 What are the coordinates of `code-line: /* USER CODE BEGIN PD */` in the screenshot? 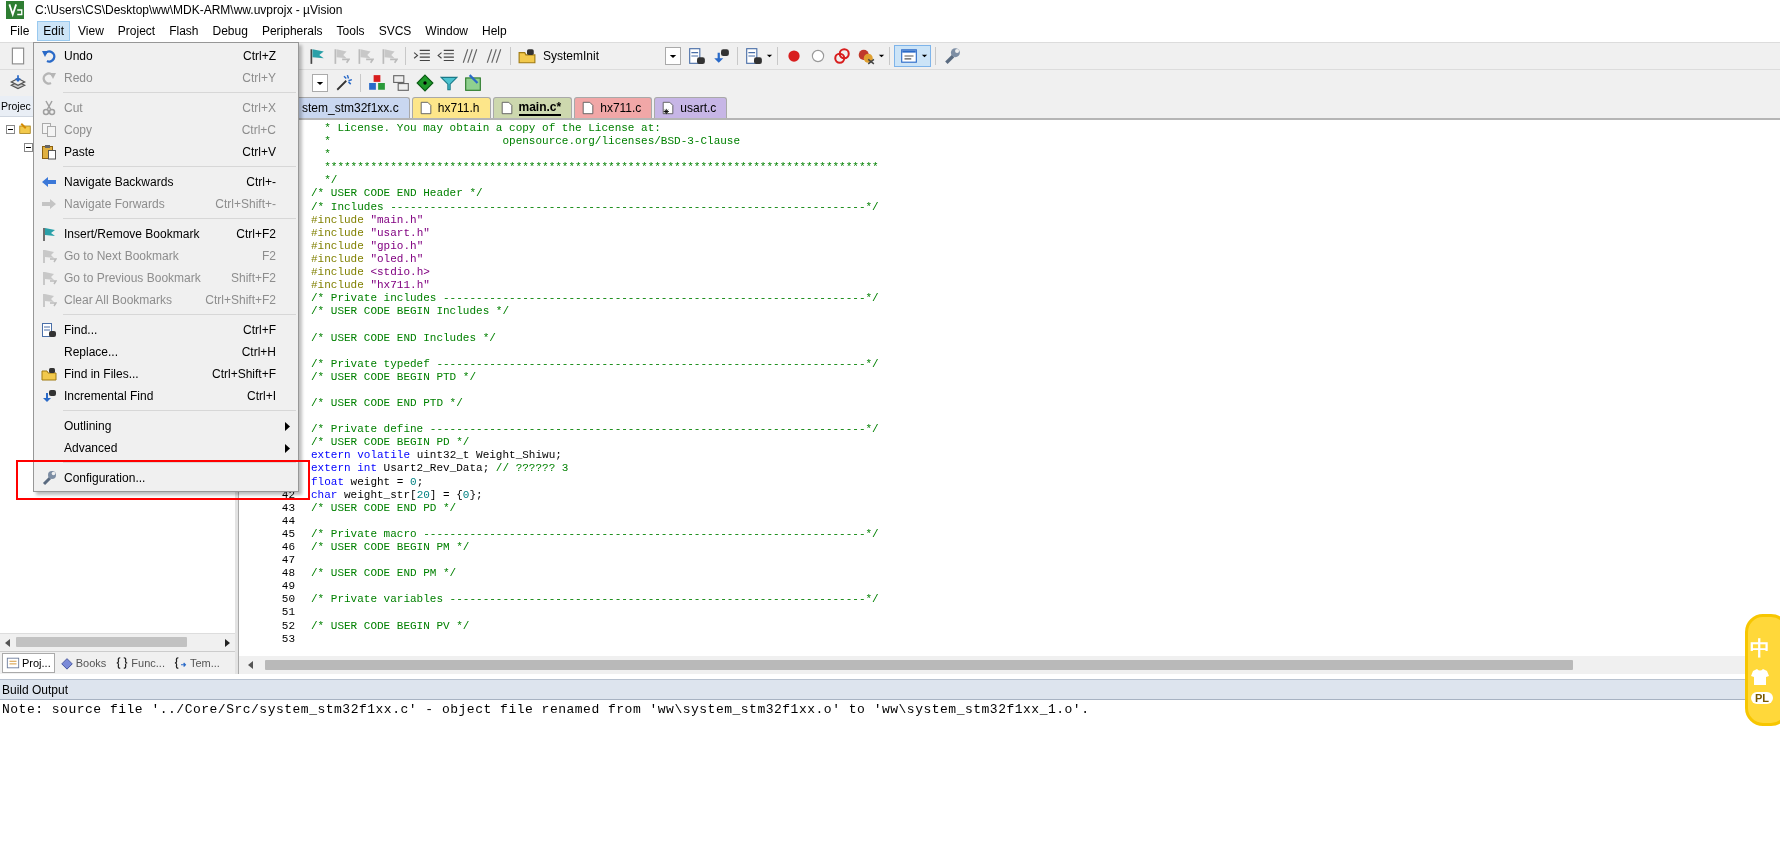 It's located at (390, 442).